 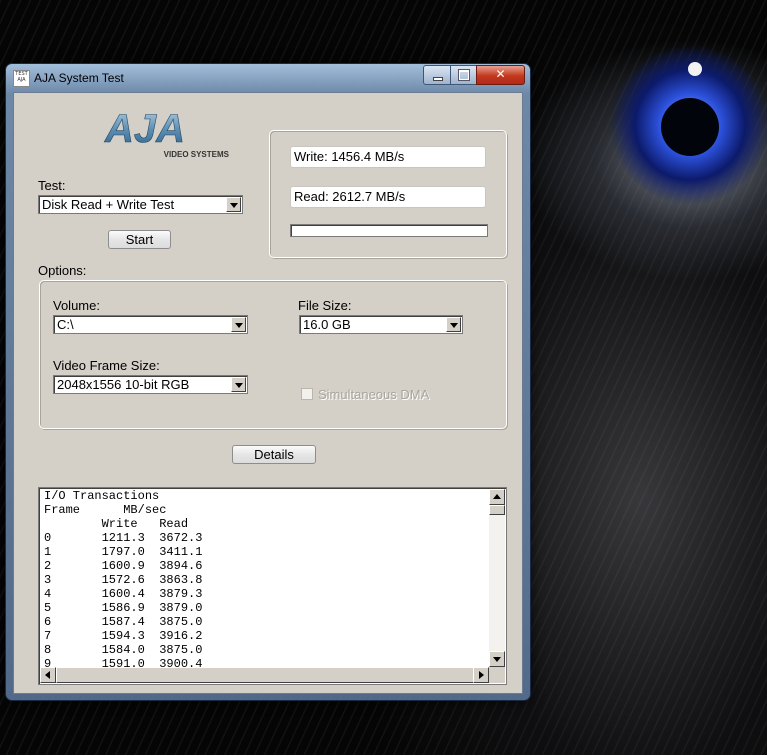 I want to click on test-label: Test:, so click(x=52, y=185).